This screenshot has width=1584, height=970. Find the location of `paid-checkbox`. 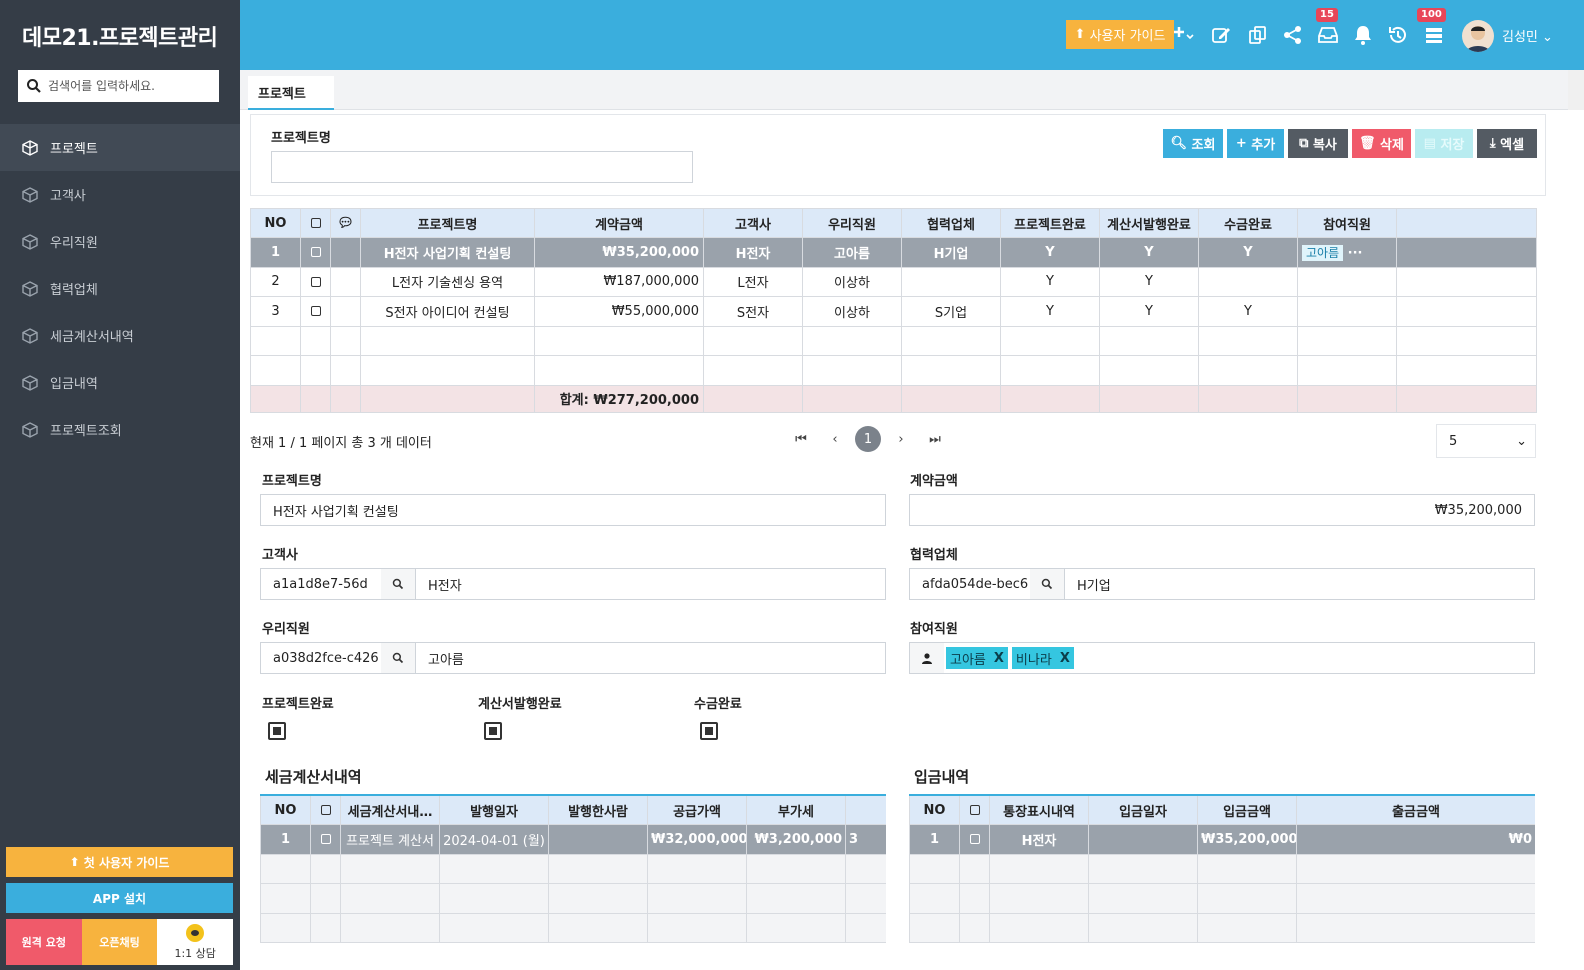

paid-checkbox is located at coordinates (709, 731).